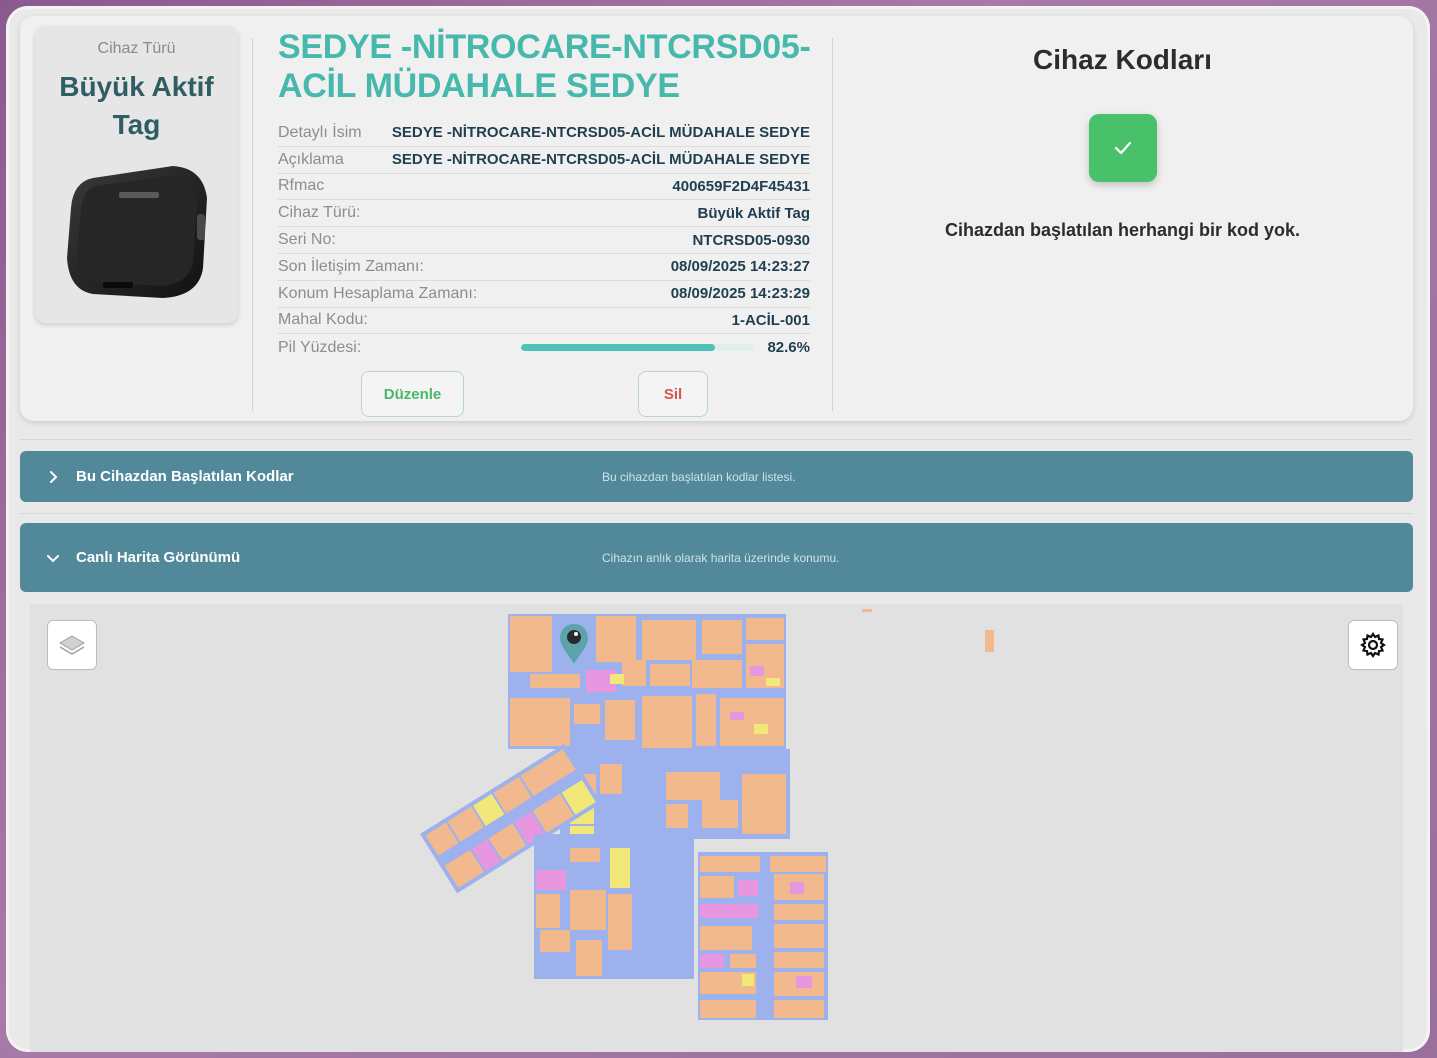 The image size is (1437, 1058). What do you see at coordinates (136, 105) in the screenshot?
I see `device-type-name: Büyük Aktif Tag` at bounding box center [136, 105].